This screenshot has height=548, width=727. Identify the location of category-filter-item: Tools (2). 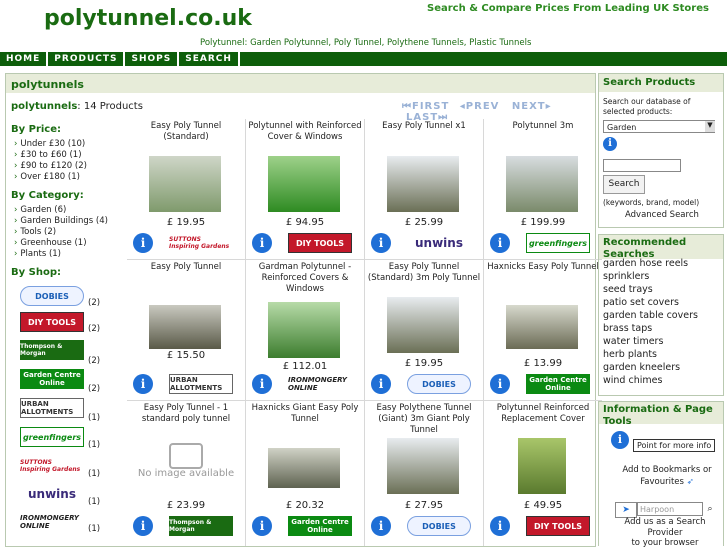
(35, 232).